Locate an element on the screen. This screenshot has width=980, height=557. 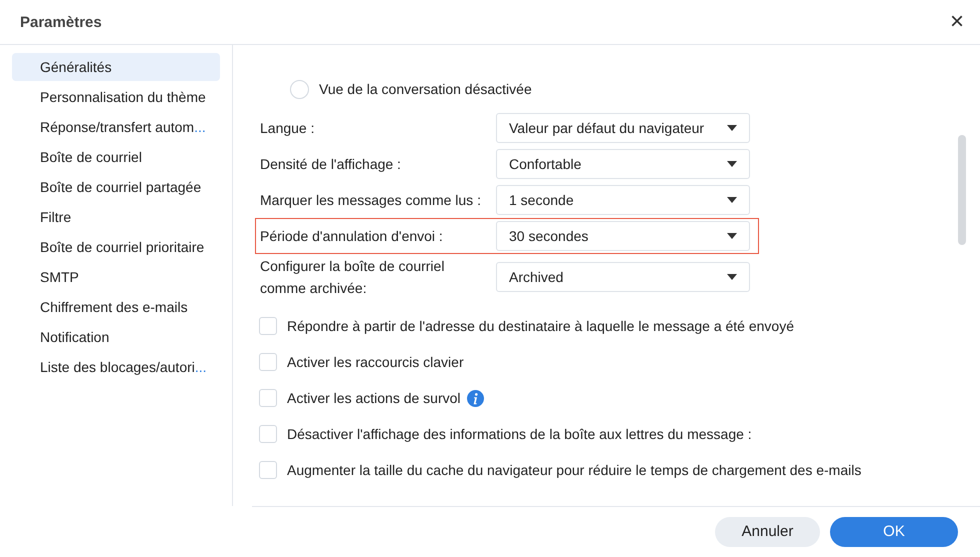
option-label: Activer les raccourcis clavier is located at coordinates (375, 362).